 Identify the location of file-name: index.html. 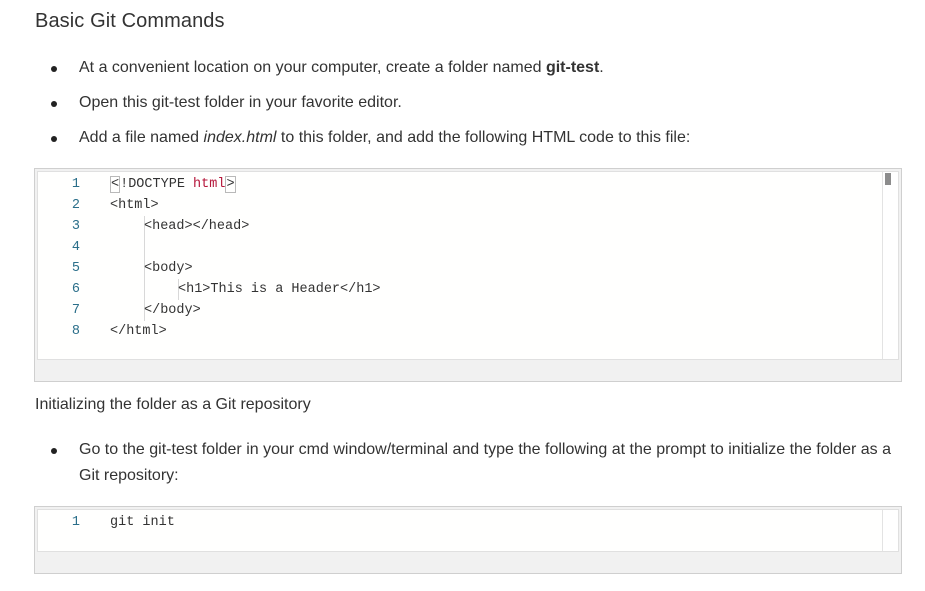
(240, 137).